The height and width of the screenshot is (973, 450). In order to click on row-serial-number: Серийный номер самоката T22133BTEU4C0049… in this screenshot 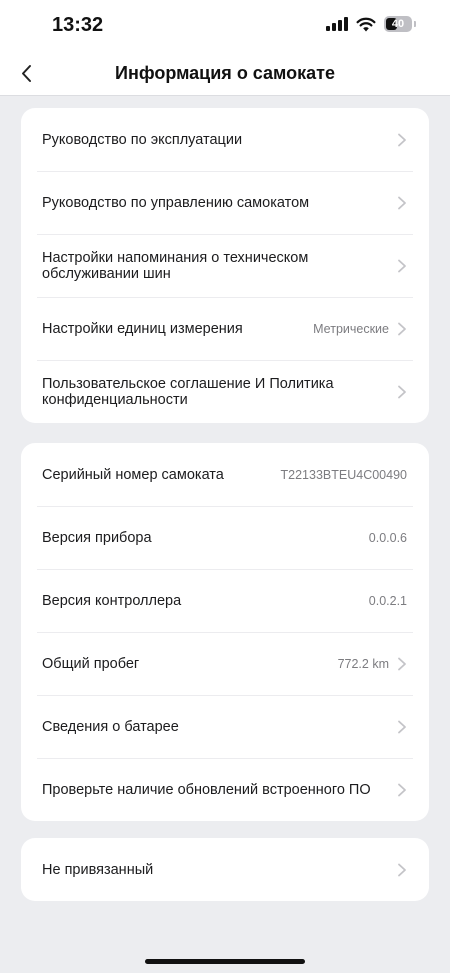, I will do `click(225, 474)`.